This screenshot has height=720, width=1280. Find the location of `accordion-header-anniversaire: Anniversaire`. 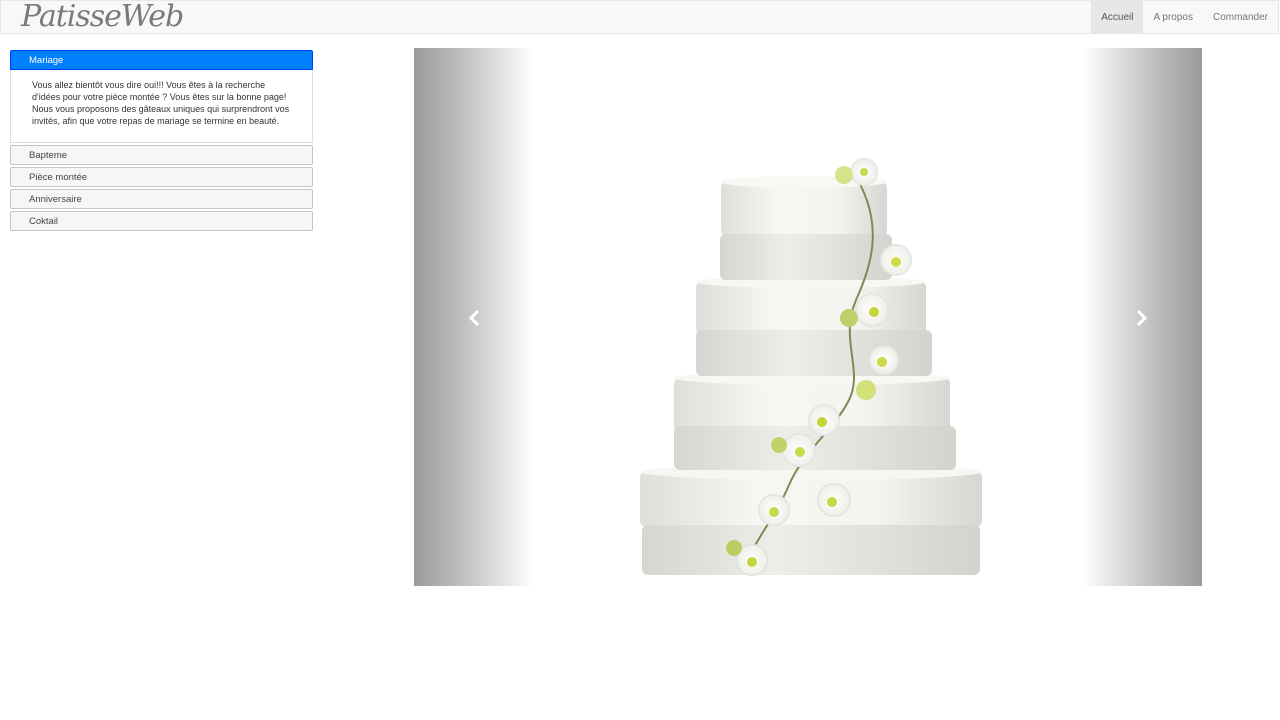

accordion-header-anniversaire: Anniversaire is located at coordinates (161, 199).